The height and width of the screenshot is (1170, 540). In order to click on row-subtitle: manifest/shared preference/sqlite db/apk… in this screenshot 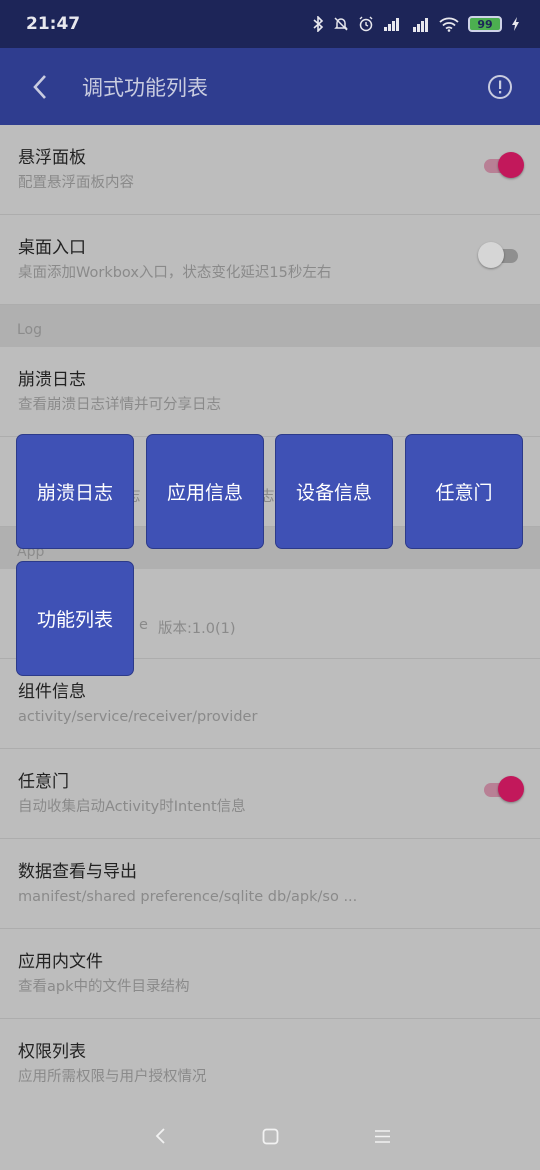, I will do `click(188, 897)`.